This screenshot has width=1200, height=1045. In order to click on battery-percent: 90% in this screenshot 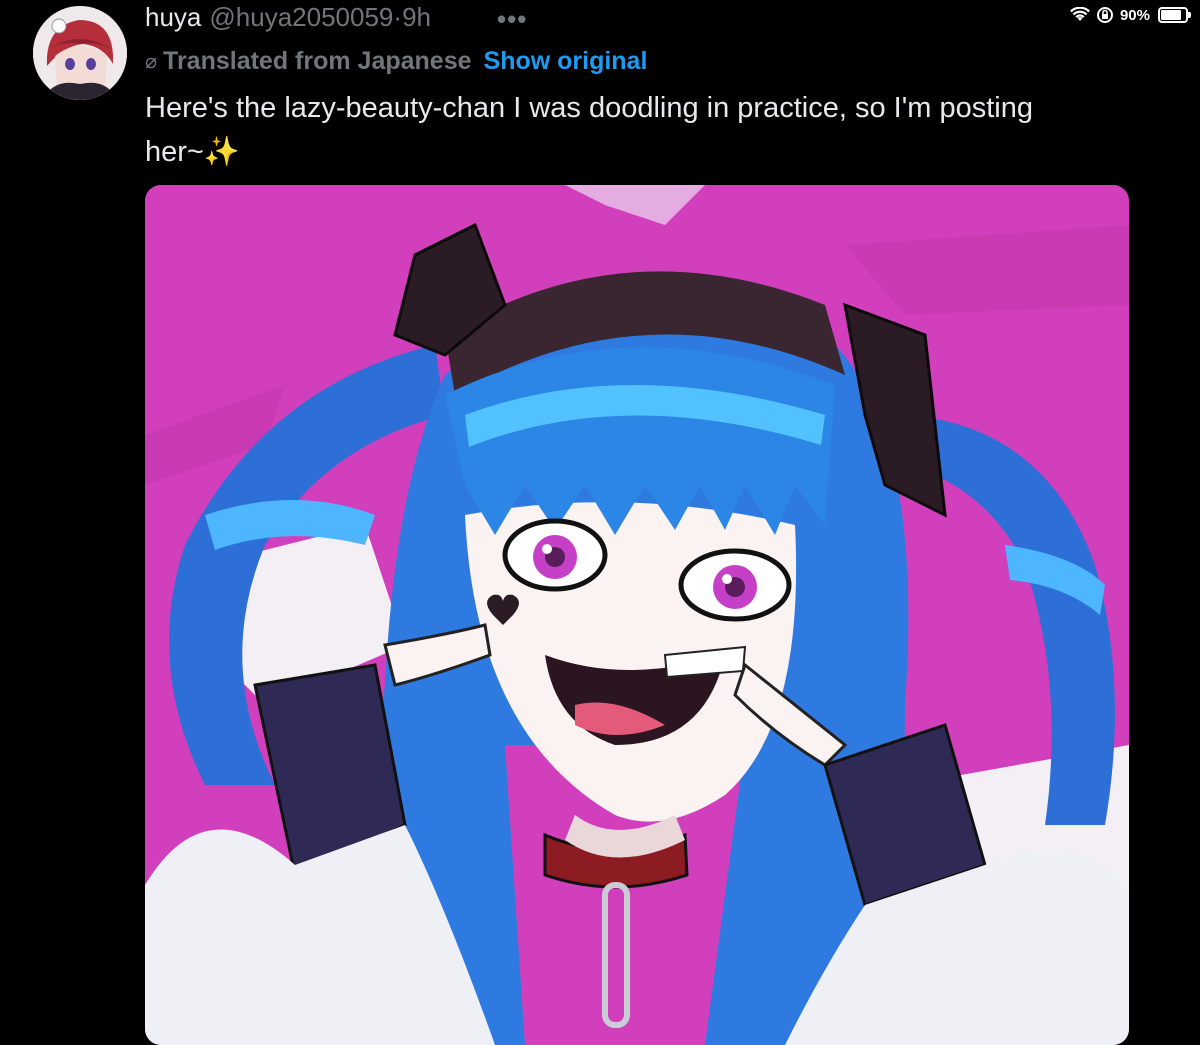, I will do `click(1134, 15)`.